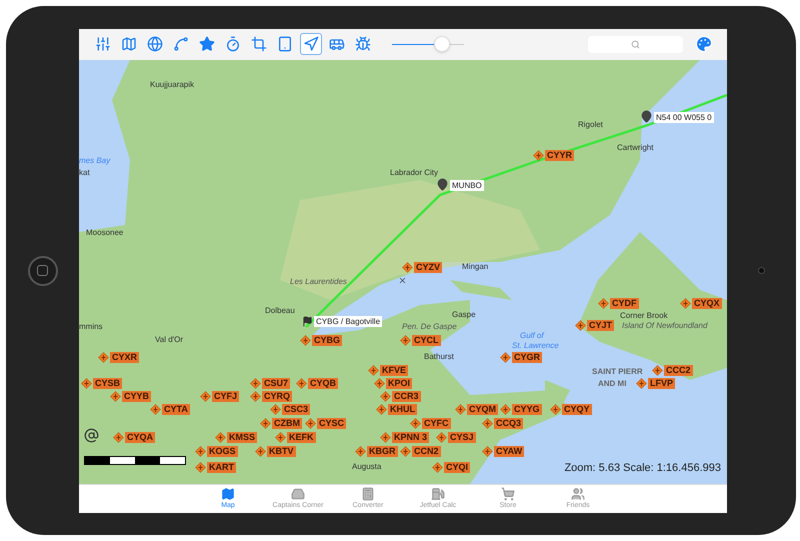 This screenshot has height=541, width=800. Describe the element at coordinates (467, 185) in the screenshot. I see `waypoint-label: MUNBO` at that location.